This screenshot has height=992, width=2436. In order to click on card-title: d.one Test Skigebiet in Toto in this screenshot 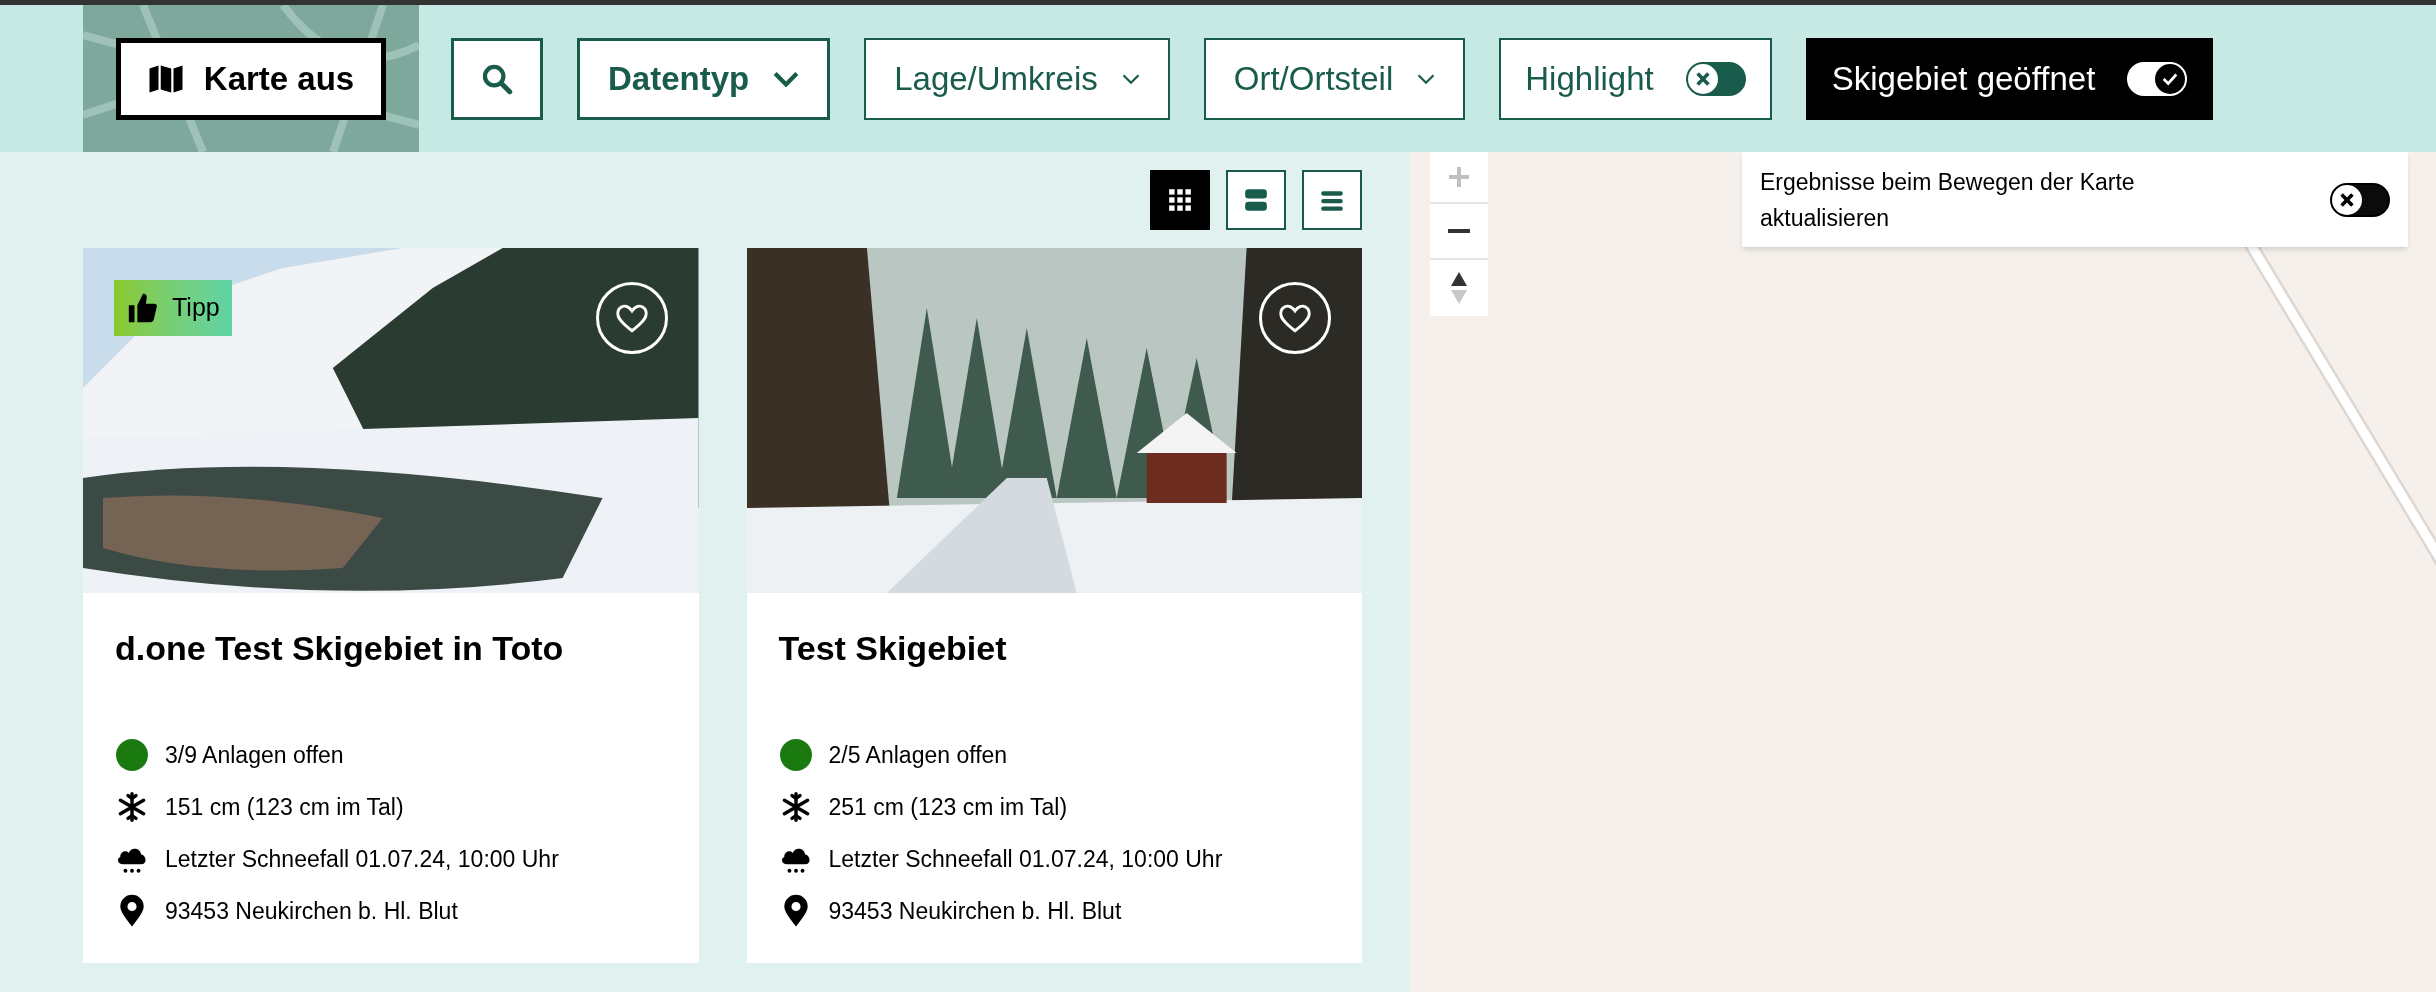, I will do `click(340, 648)`.